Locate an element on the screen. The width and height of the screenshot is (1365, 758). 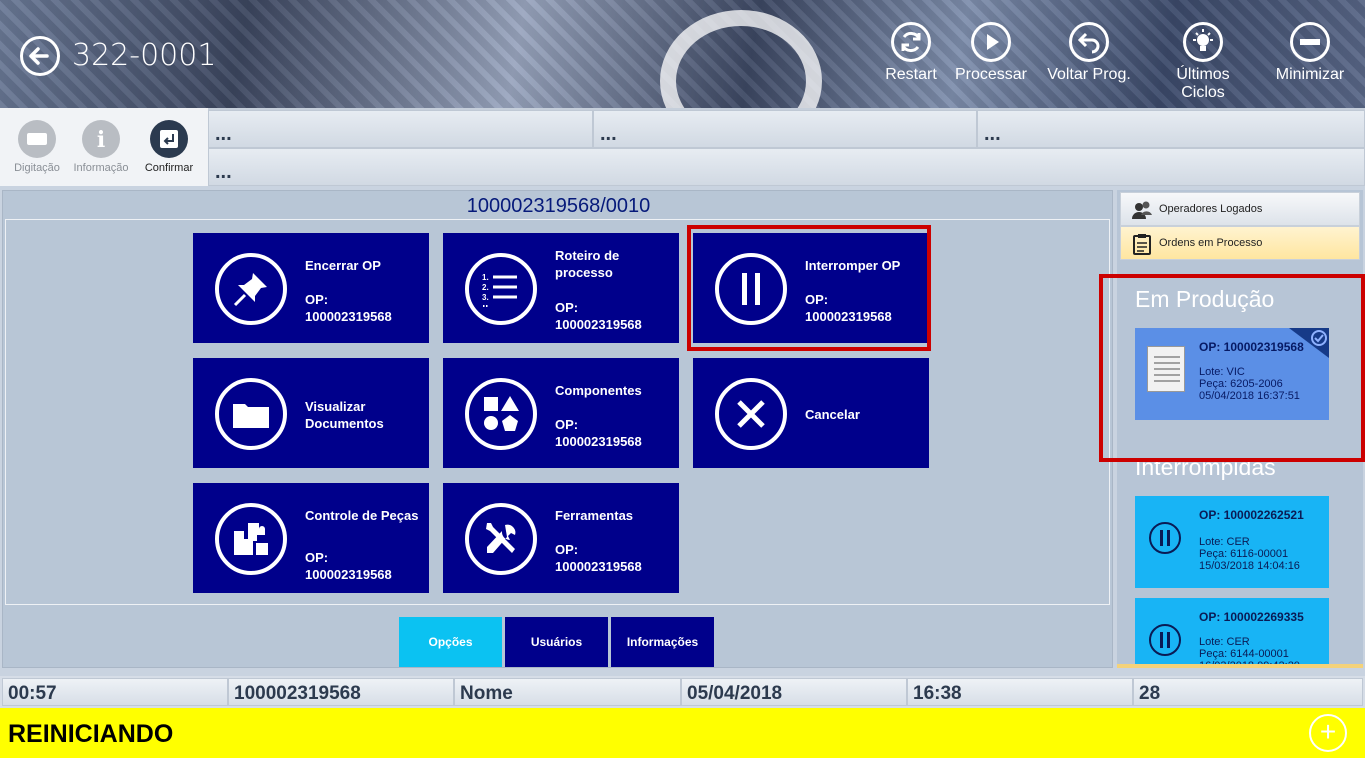
ultimos-ciclos-label: Últimos Ciclos is located at coordinates (1203, 83).